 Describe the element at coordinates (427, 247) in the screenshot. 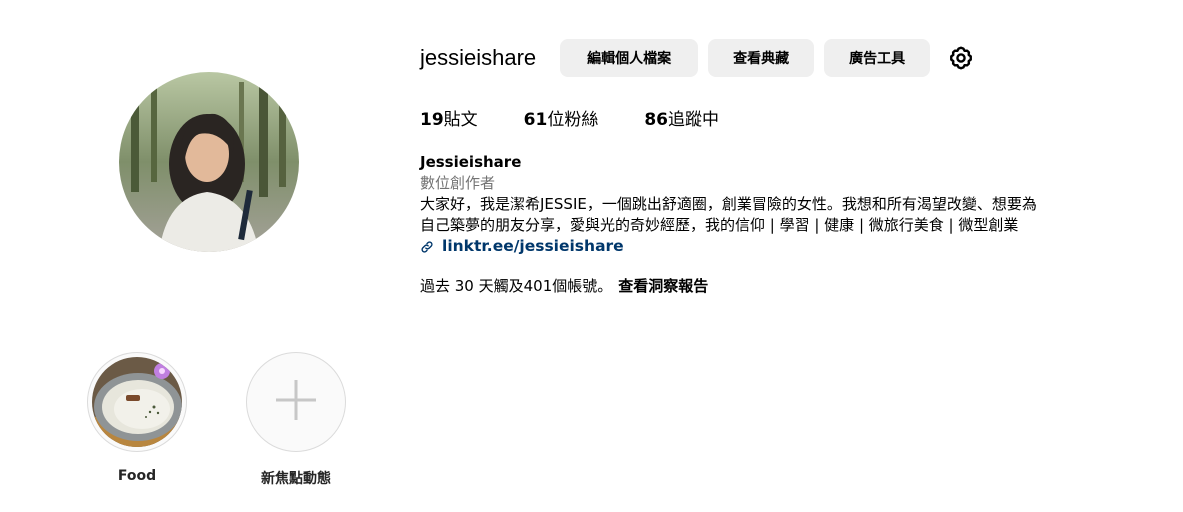

I see `link-icon` at that location.